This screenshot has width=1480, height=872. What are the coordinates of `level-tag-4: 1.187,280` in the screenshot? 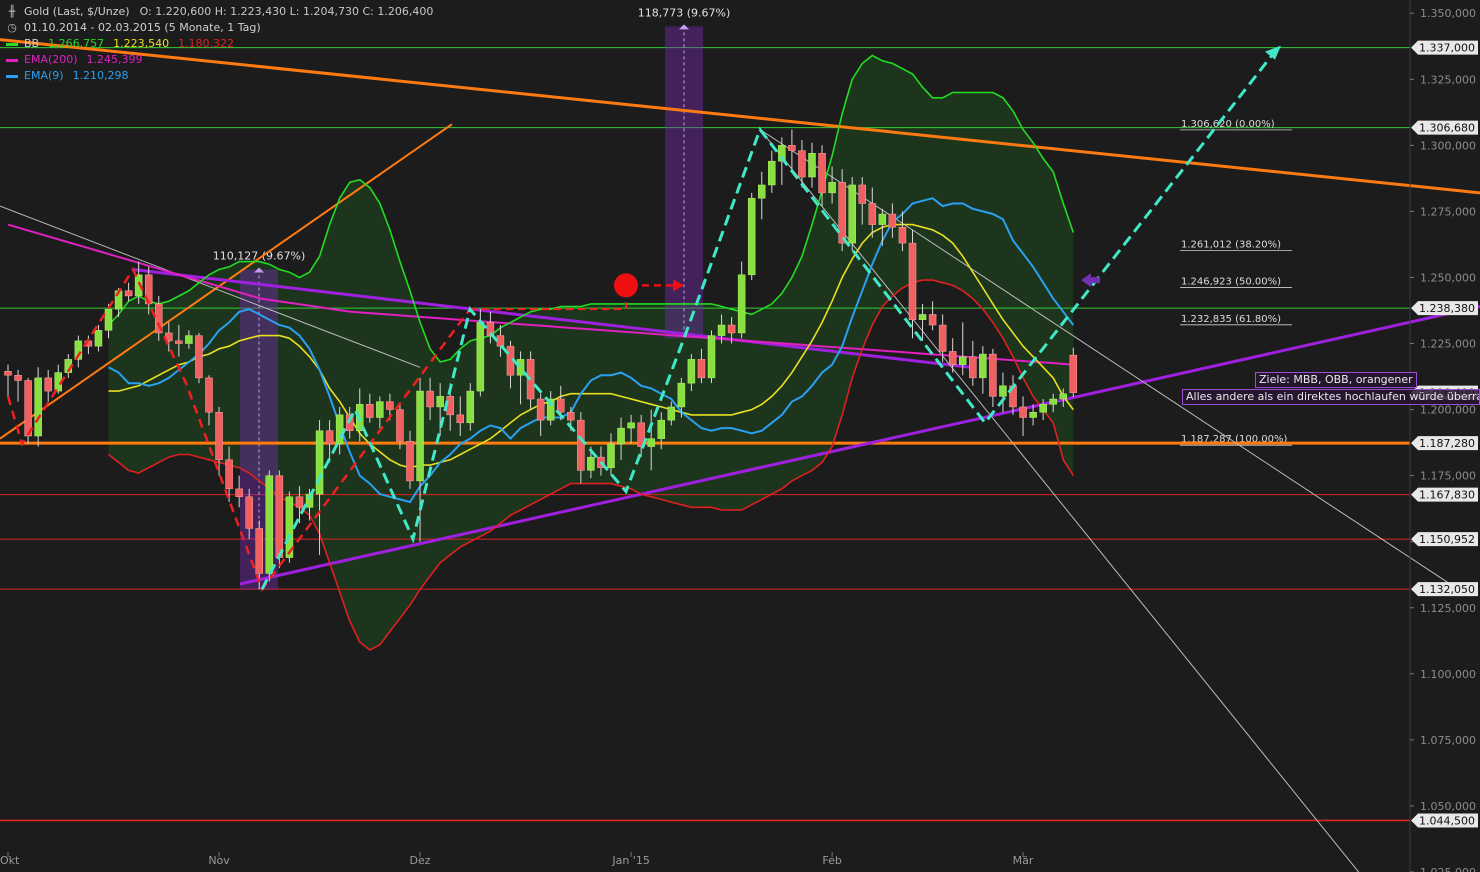 It's located at (1444, 443).